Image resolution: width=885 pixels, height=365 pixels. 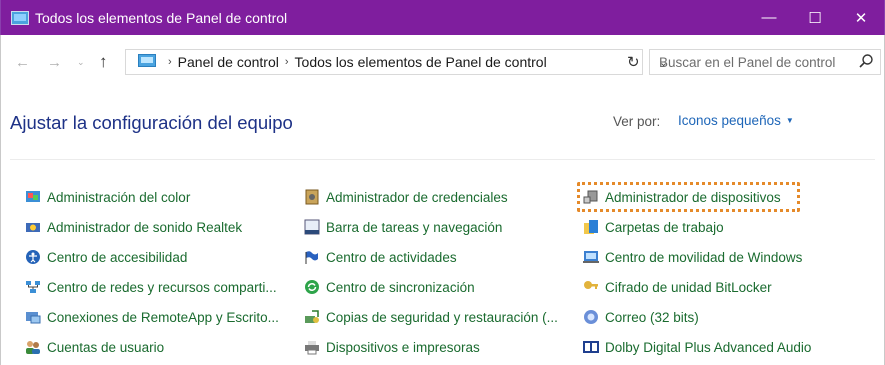 I want to click on color-management-icon, so click(x=33, y=197).